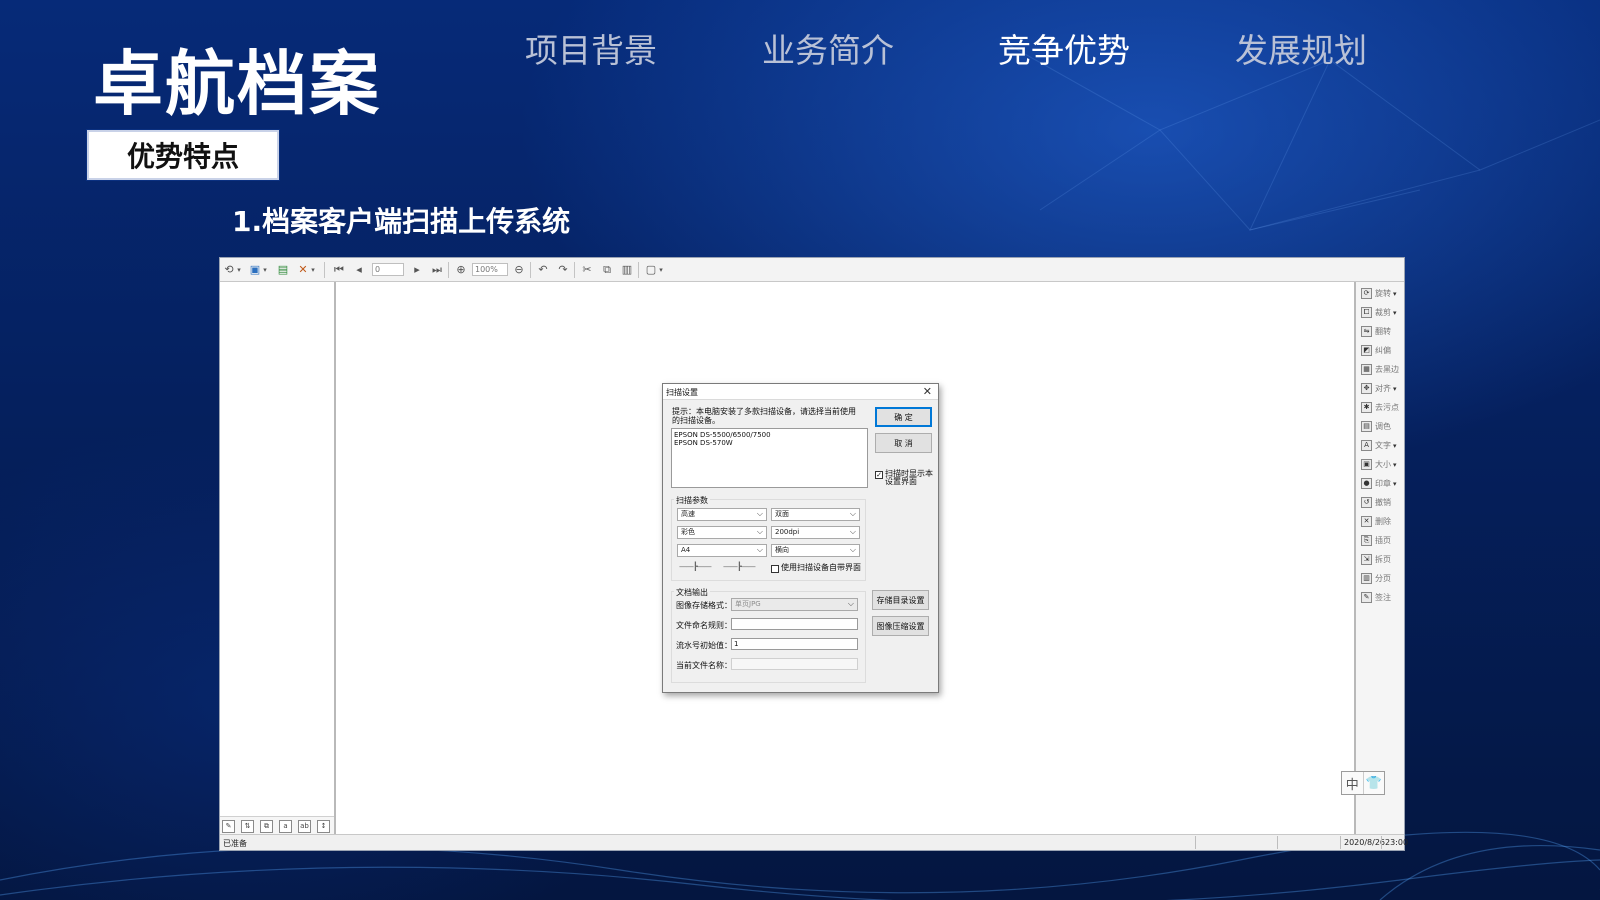  I want to click on compression-button: 图像压缩设置, so click(900, 626).